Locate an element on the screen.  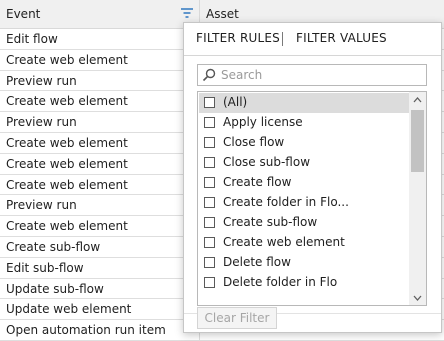
search-icon is located at coordinates (209, 75).